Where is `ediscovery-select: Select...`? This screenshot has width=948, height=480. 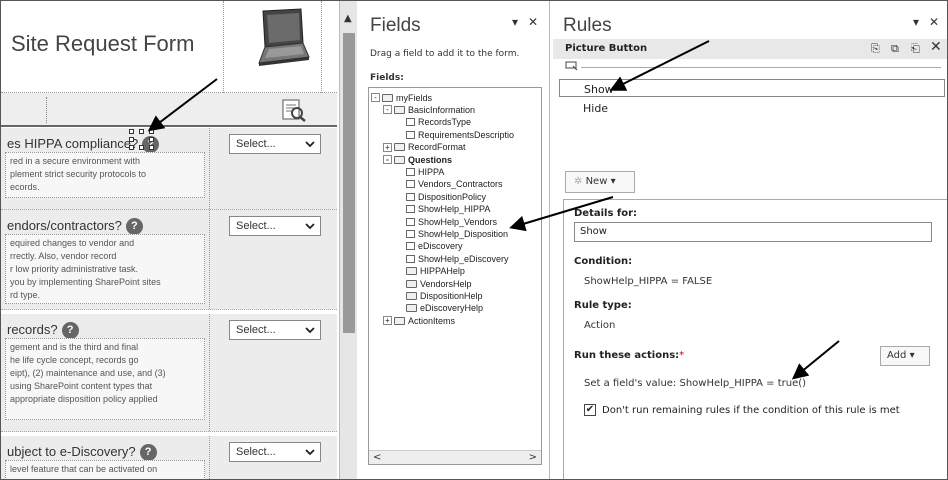
ediscovery-select: Select... is located at coordinates (275, 452).